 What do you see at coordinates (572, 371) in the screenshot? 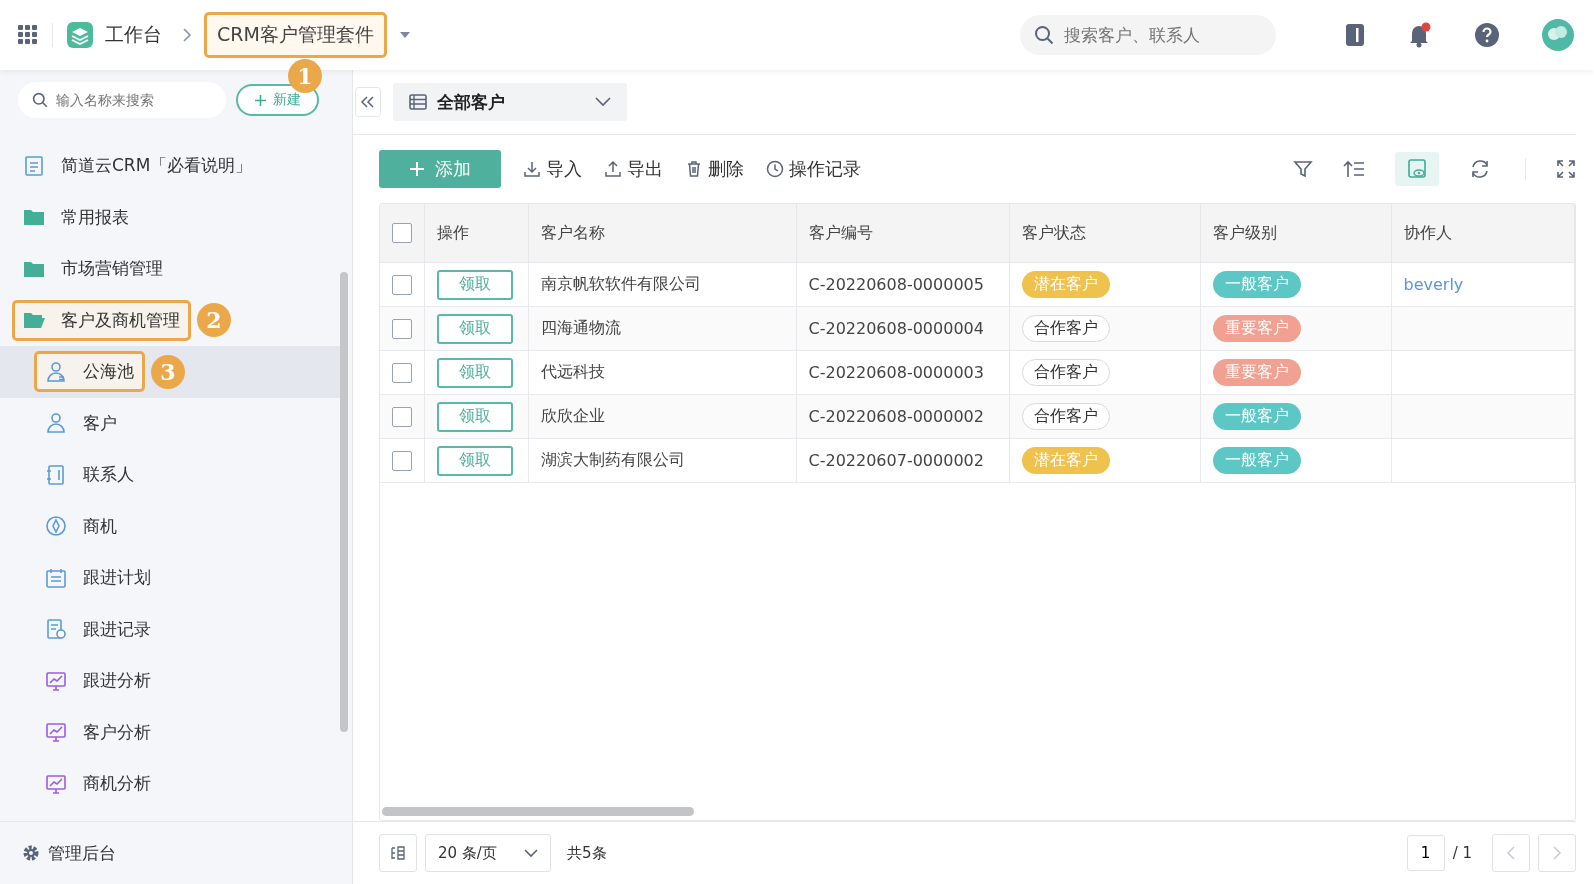
I see `table-cell: 代远科技` at bounding box center [572, 371].